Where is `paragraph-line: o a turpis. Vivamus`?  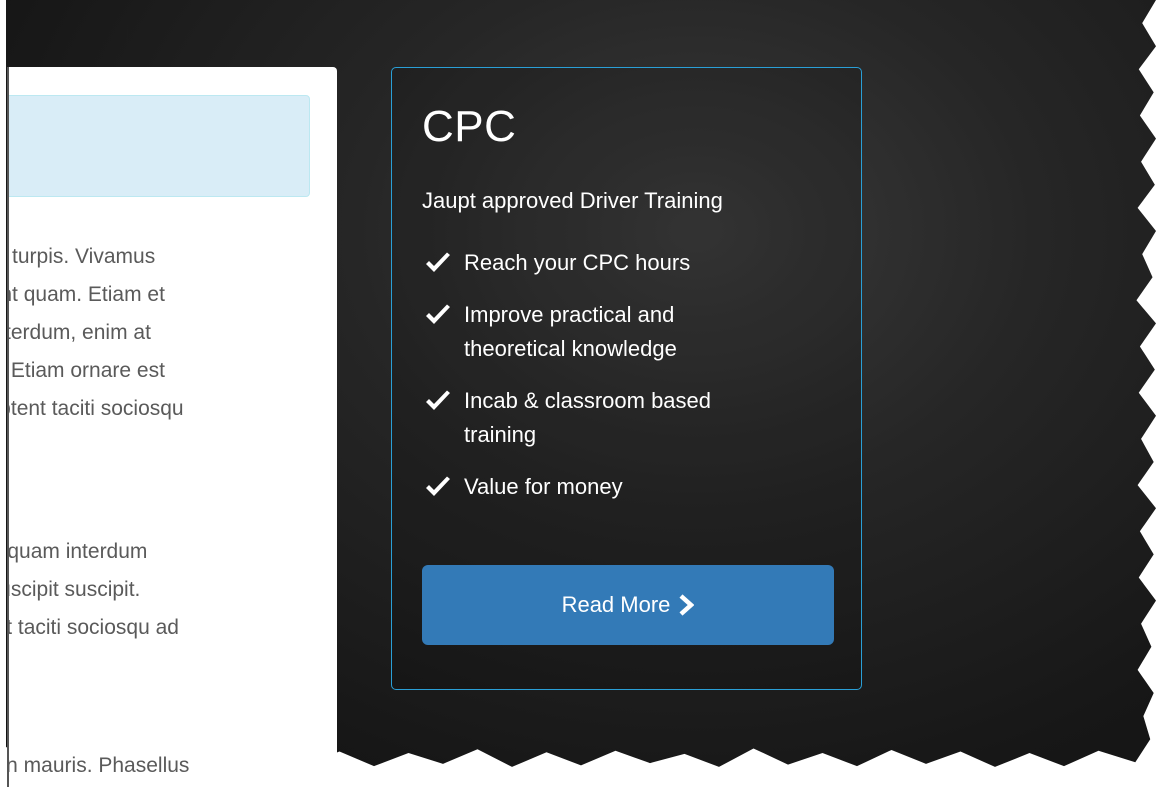
paragraph-line: o a turpis. Vivamus is located at coordinates (82, 256).